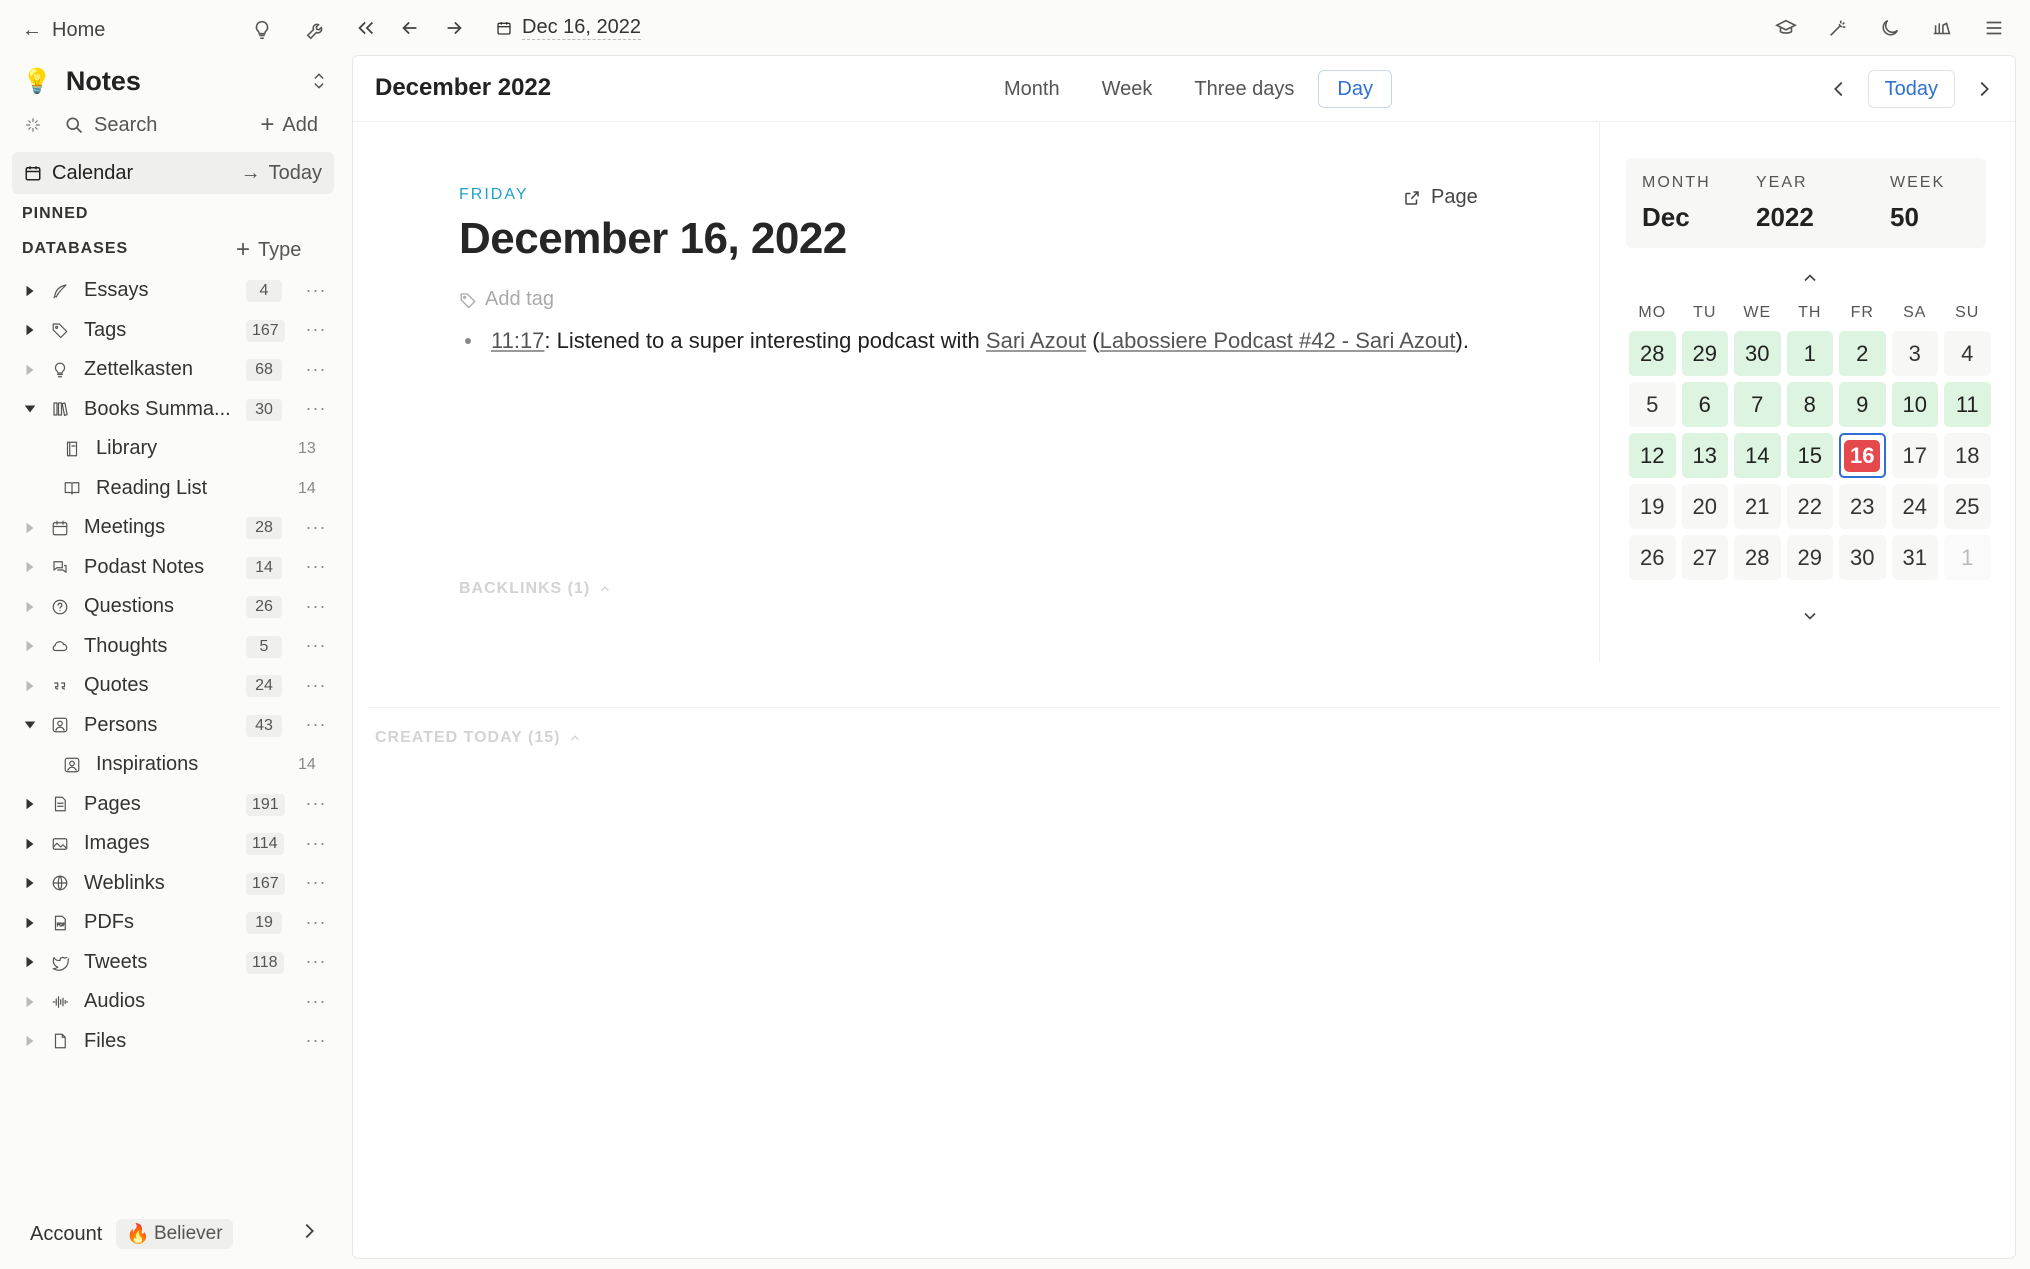  I want to click on menu-icon, so click(1994, 28).